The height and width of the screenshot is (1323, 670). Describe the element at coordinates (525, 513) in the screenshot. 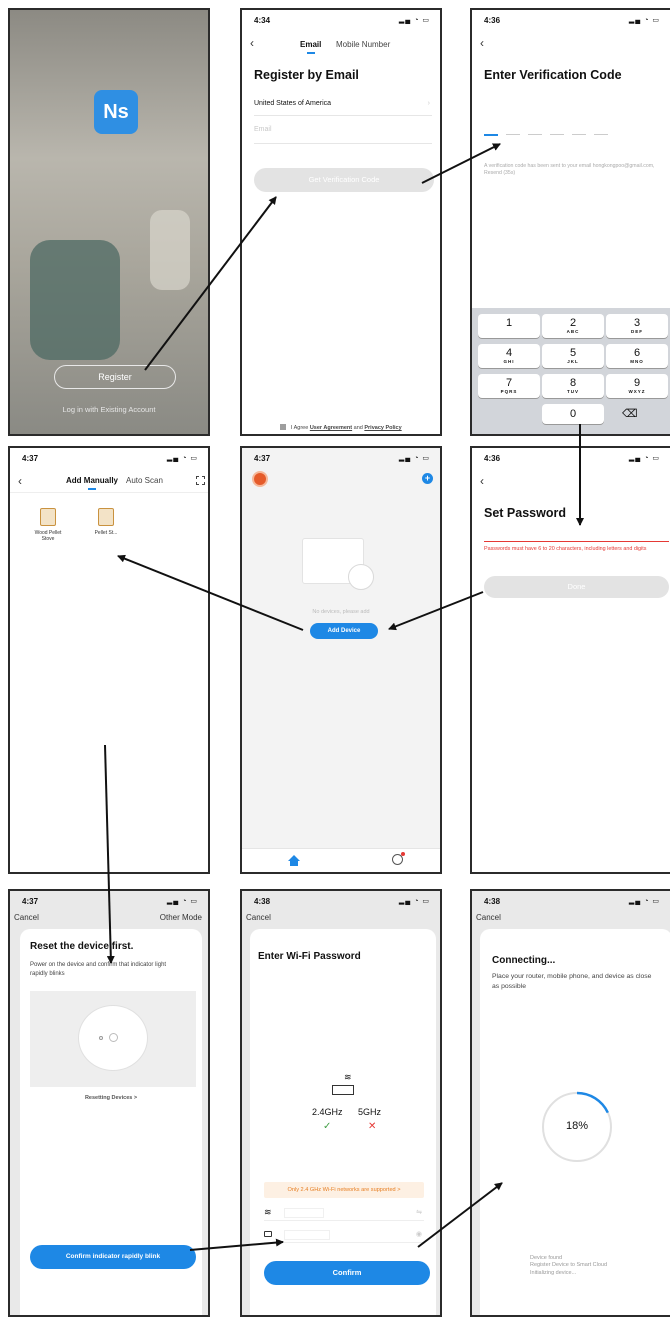

I see `page-title: Set Password` at that location.